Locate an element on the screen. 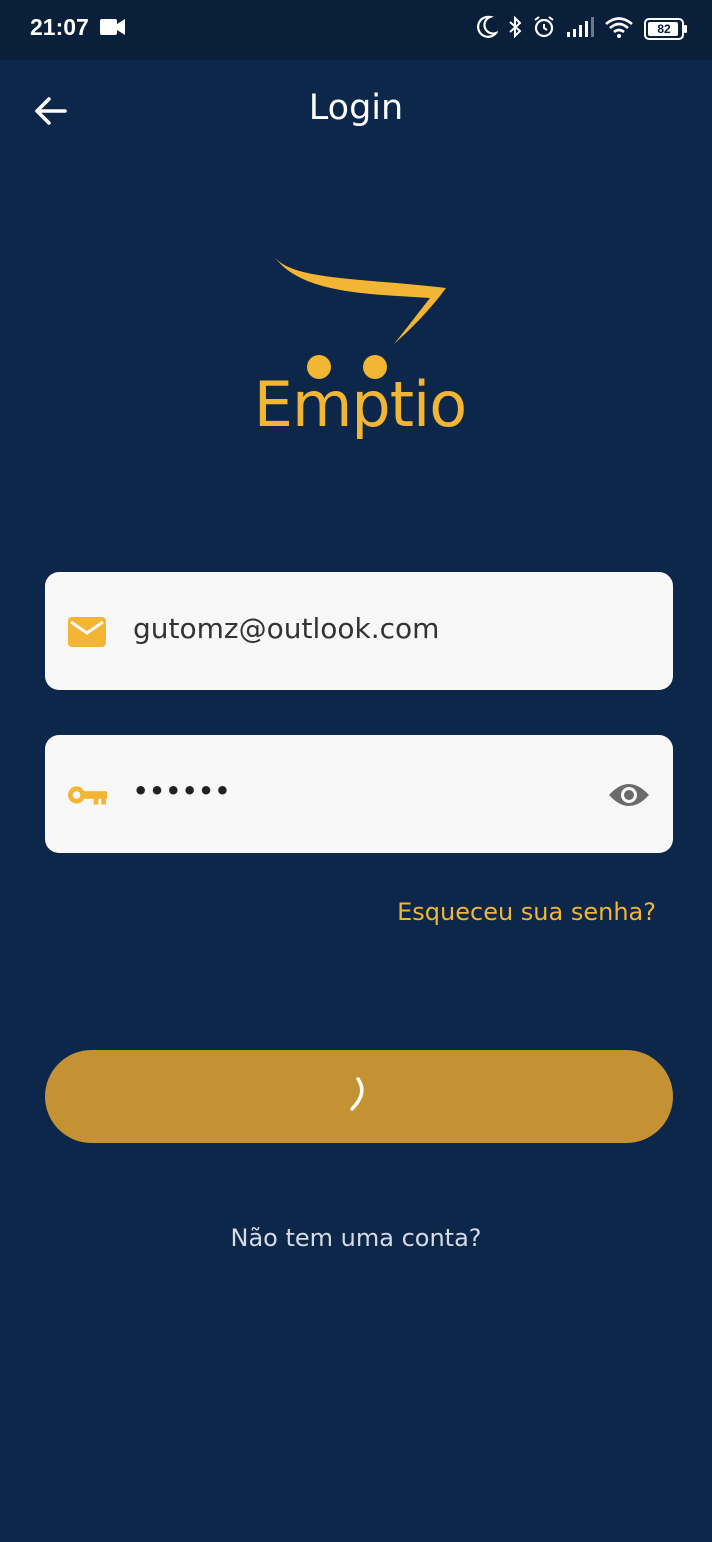 The height and width of the screenshot is (1542, 712). camera-icon is located at coordinates (113, 29).